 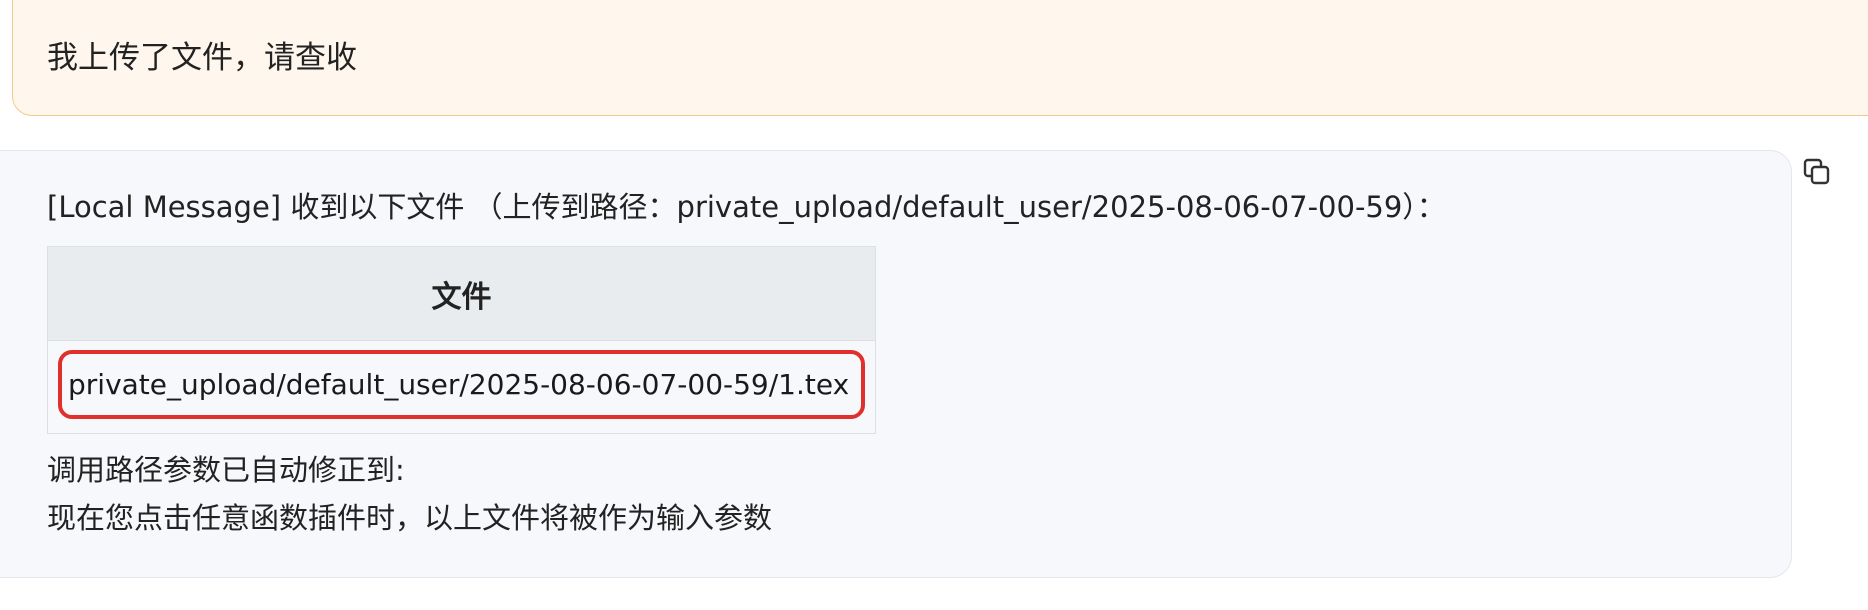 I want to click on table-header-label: 文件, so click(x=461, y=297).